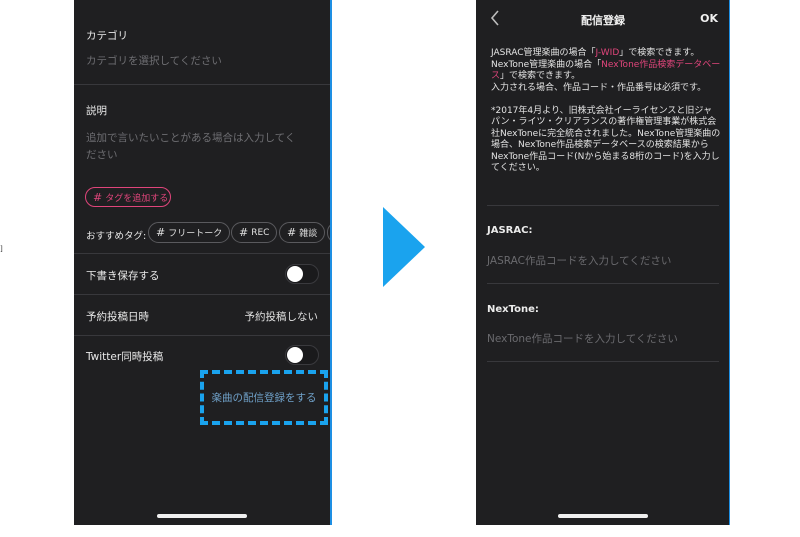  I want to click on arrow-right-icon, so click(404, 247).